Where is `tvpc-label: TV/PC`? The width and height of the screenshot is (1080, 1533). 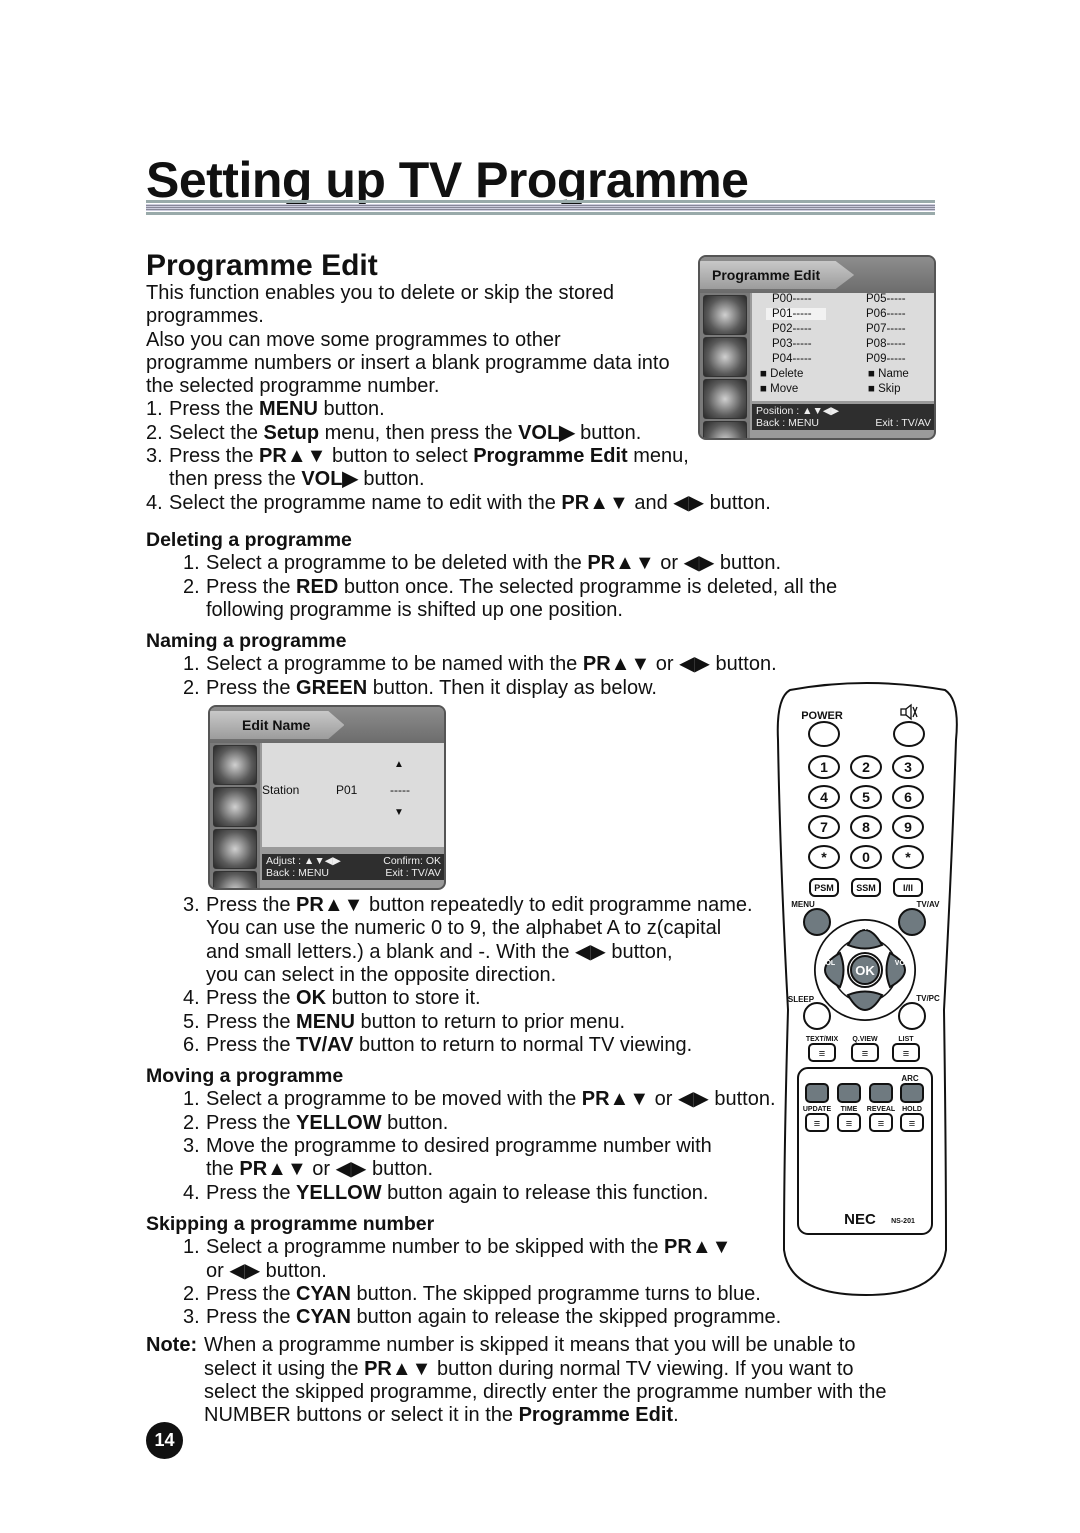
tvpc-label: TV/PC is located at coordinates (928, 998).